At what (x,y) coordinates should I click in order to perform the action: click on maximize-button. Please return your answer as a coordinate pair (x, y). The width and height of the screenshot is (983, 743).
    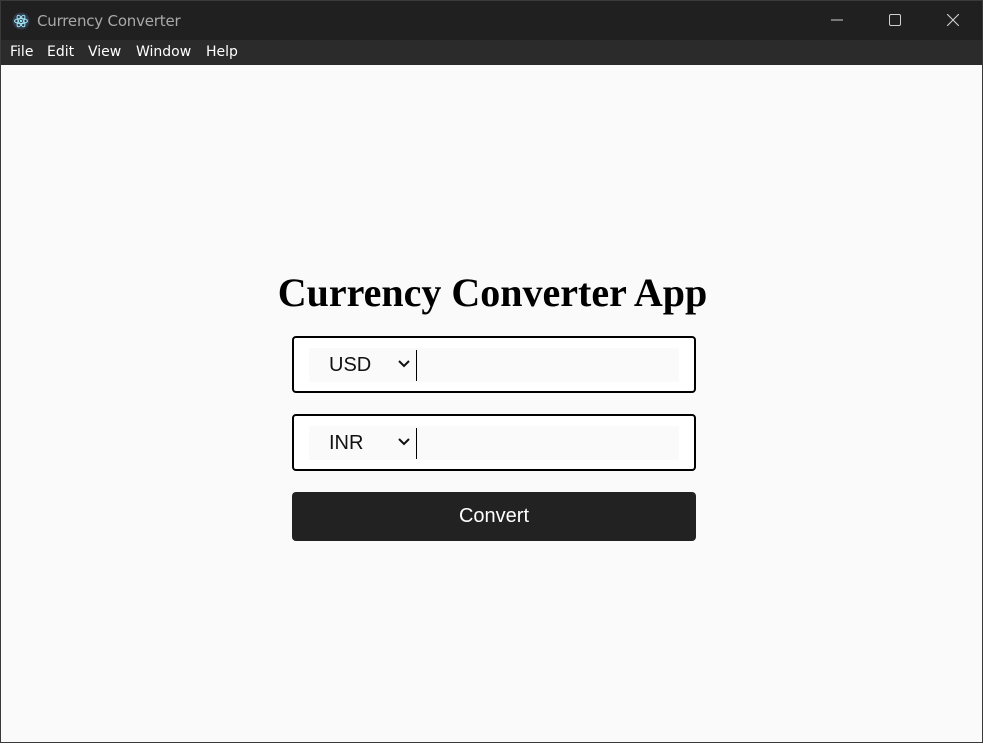
    Looking at the image, I should click on (896, 20).